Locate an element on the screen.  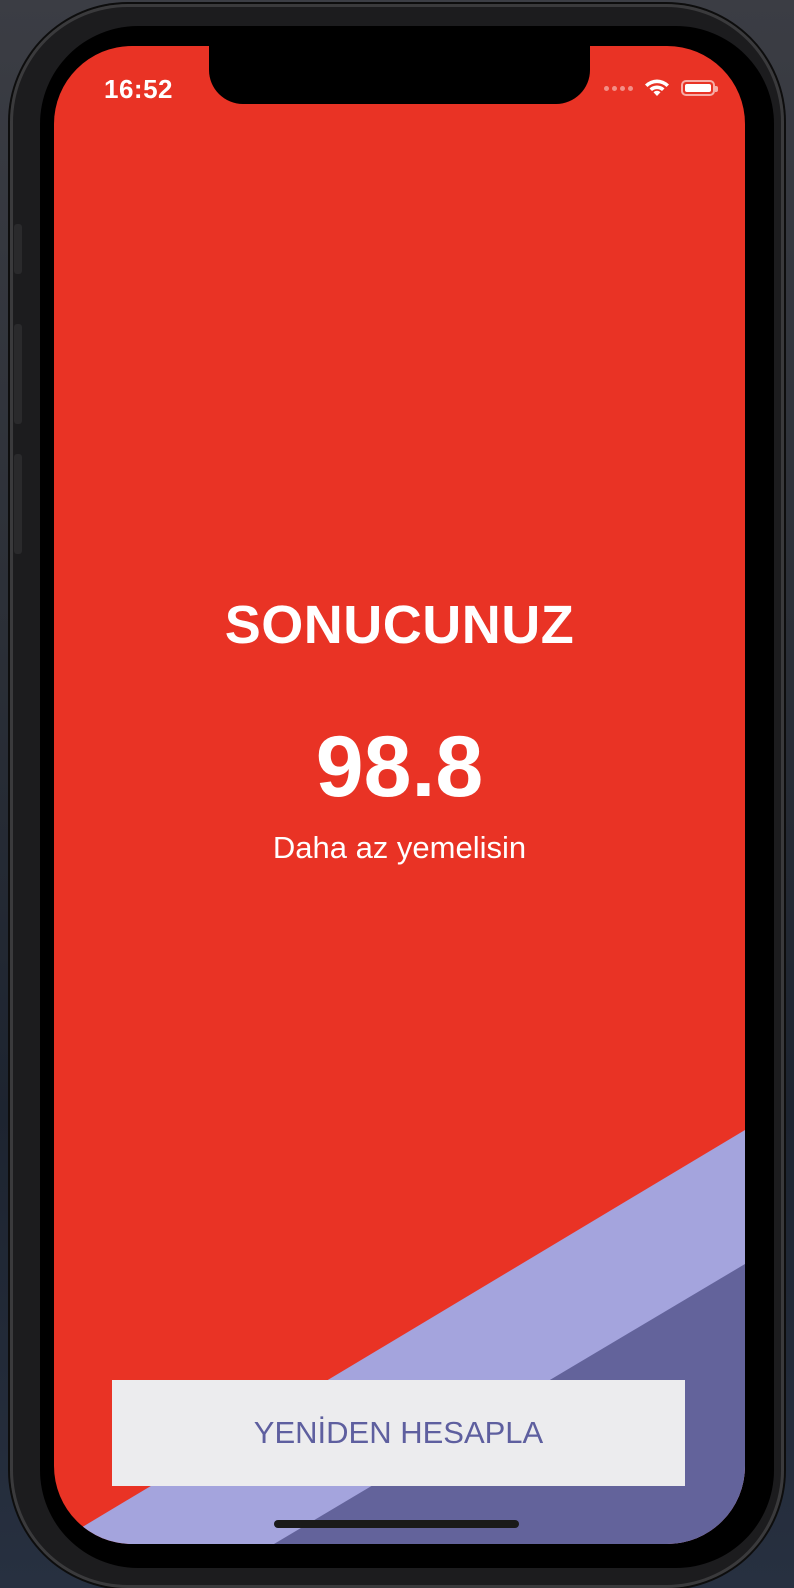
screen-notch is located at coordinates (399, 75).